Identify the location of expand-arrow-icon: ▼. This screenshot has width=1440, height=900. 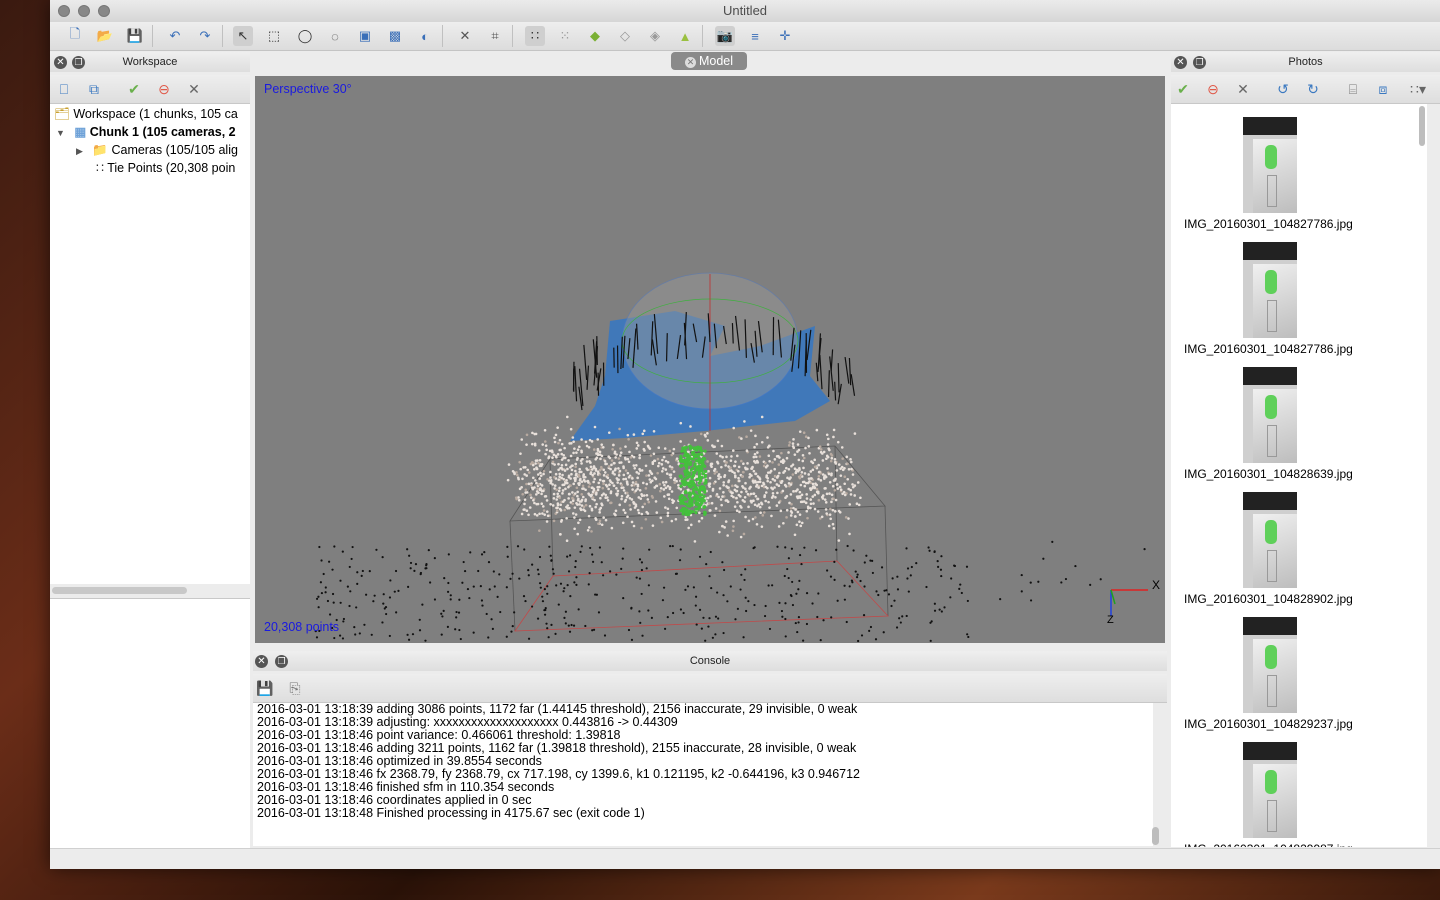
(60, 133).